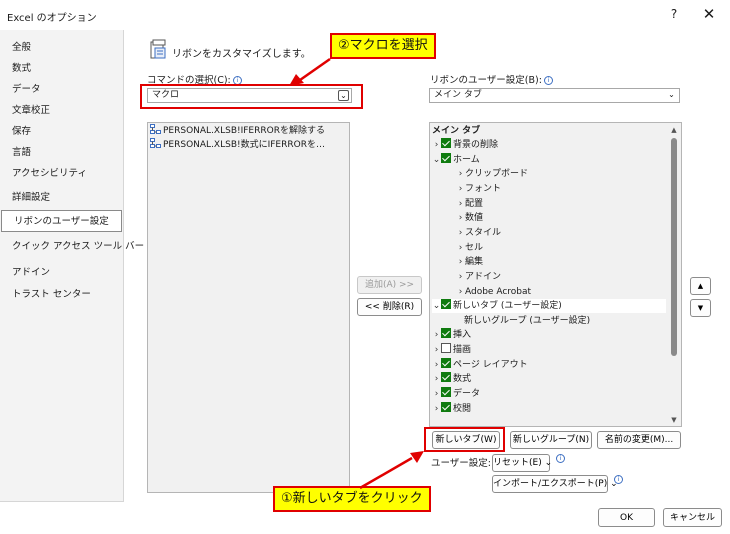 This screenshot has width=730, height=534. What do you see at coordinates (61, 132) in the screenshot?
I see `sidebar-item-save: 保存` at bounding box center [61, 132].